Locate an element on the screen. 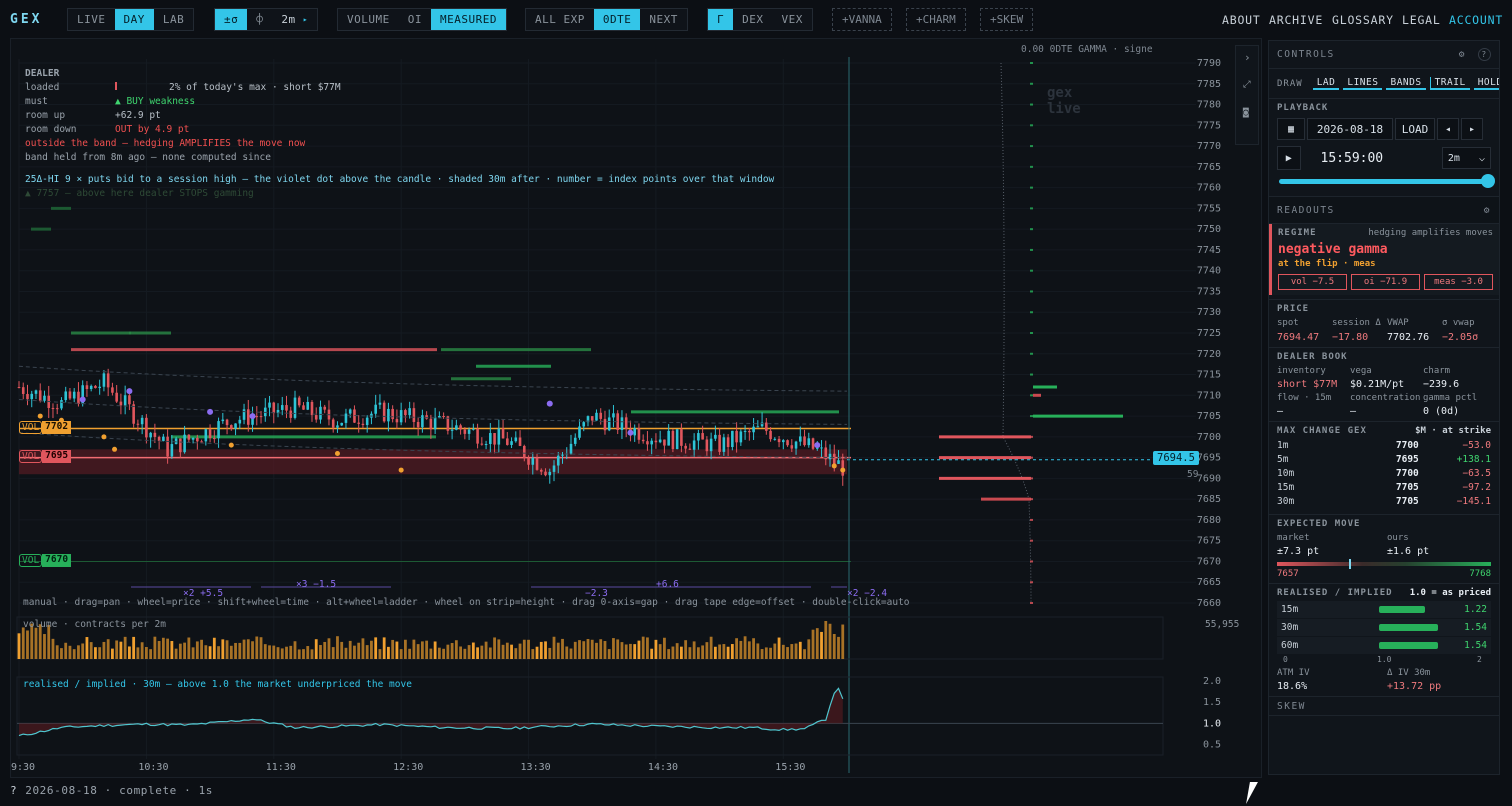 The height and width of the screenshot is (806, 1512). greek-gamma: Γ is located at coordinates (721, 19).